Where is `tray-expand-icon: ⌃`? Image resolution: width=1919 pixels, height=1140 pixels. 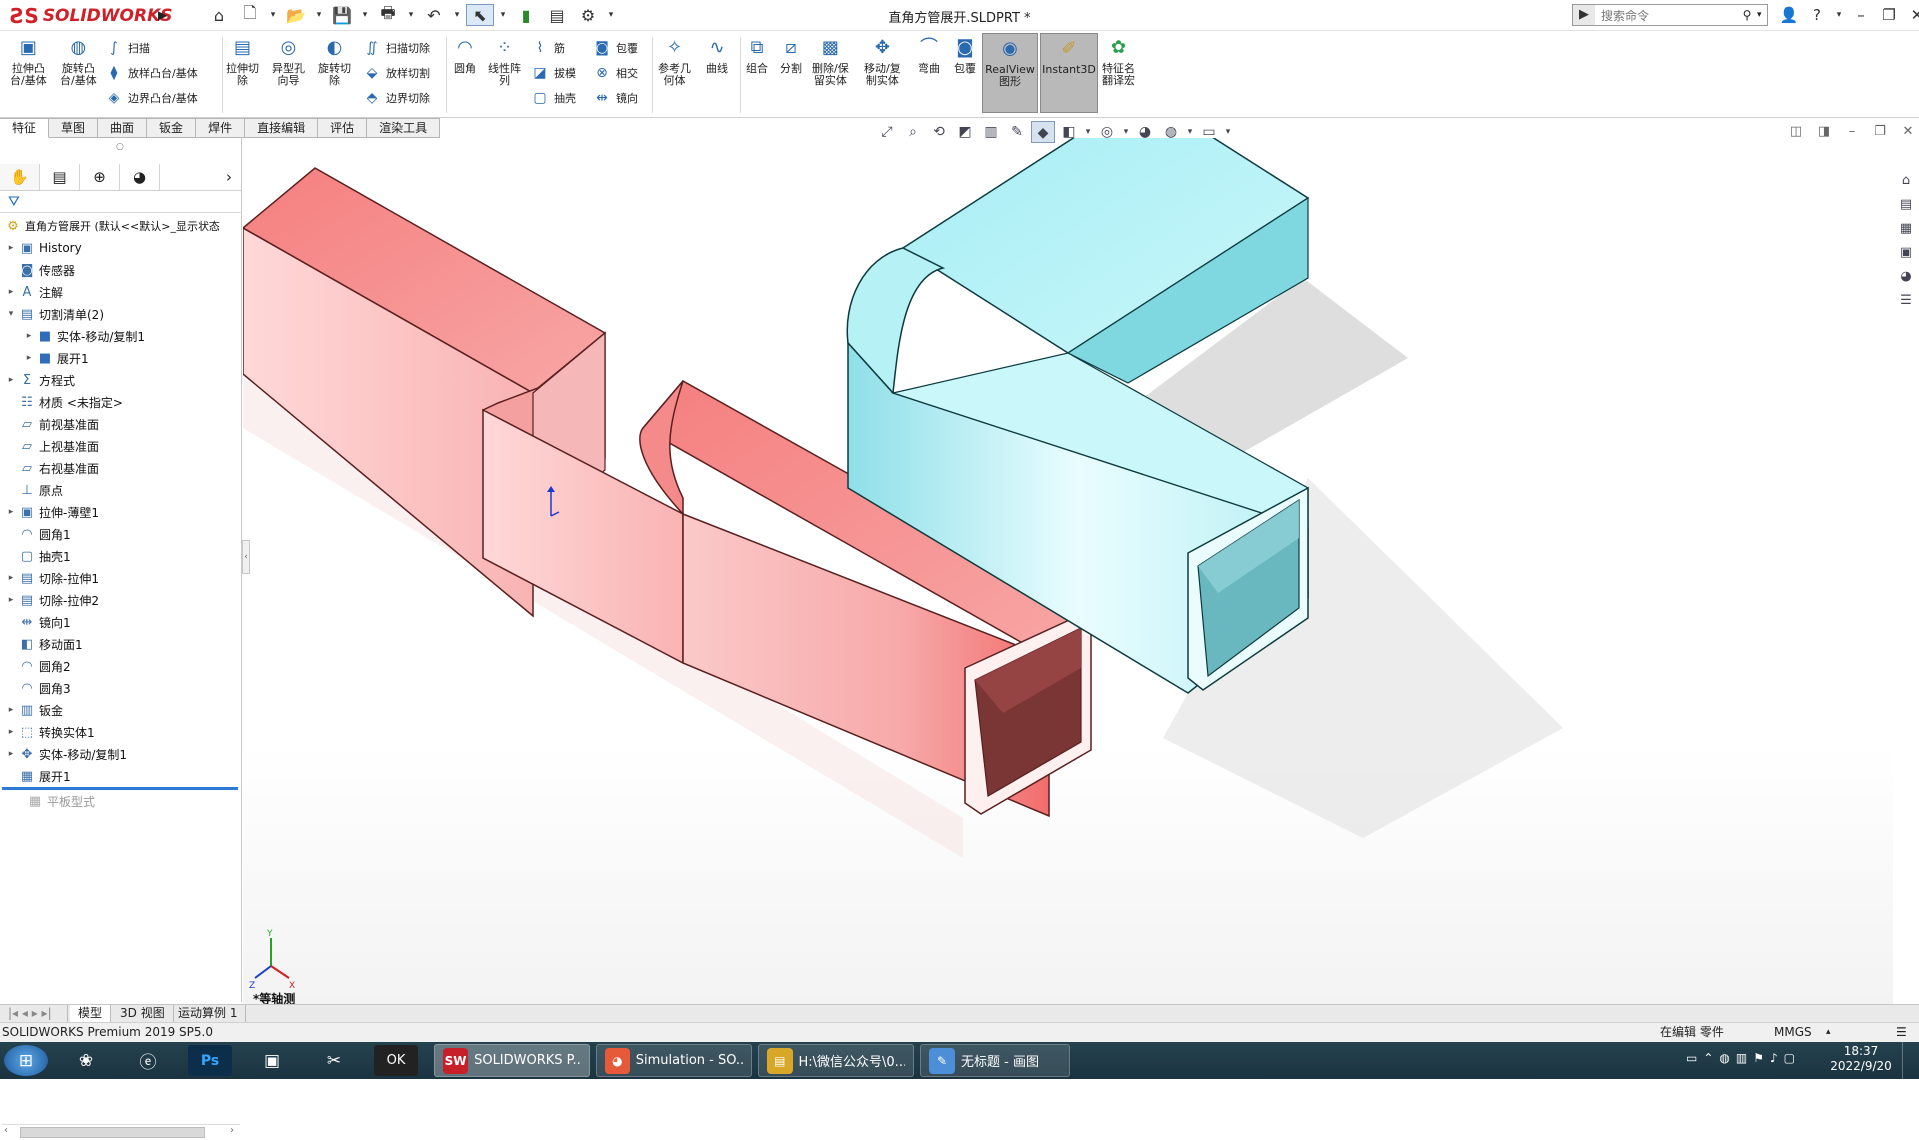
tray-expand-icon: ⌃ is located at coordinates (1708, 1058).